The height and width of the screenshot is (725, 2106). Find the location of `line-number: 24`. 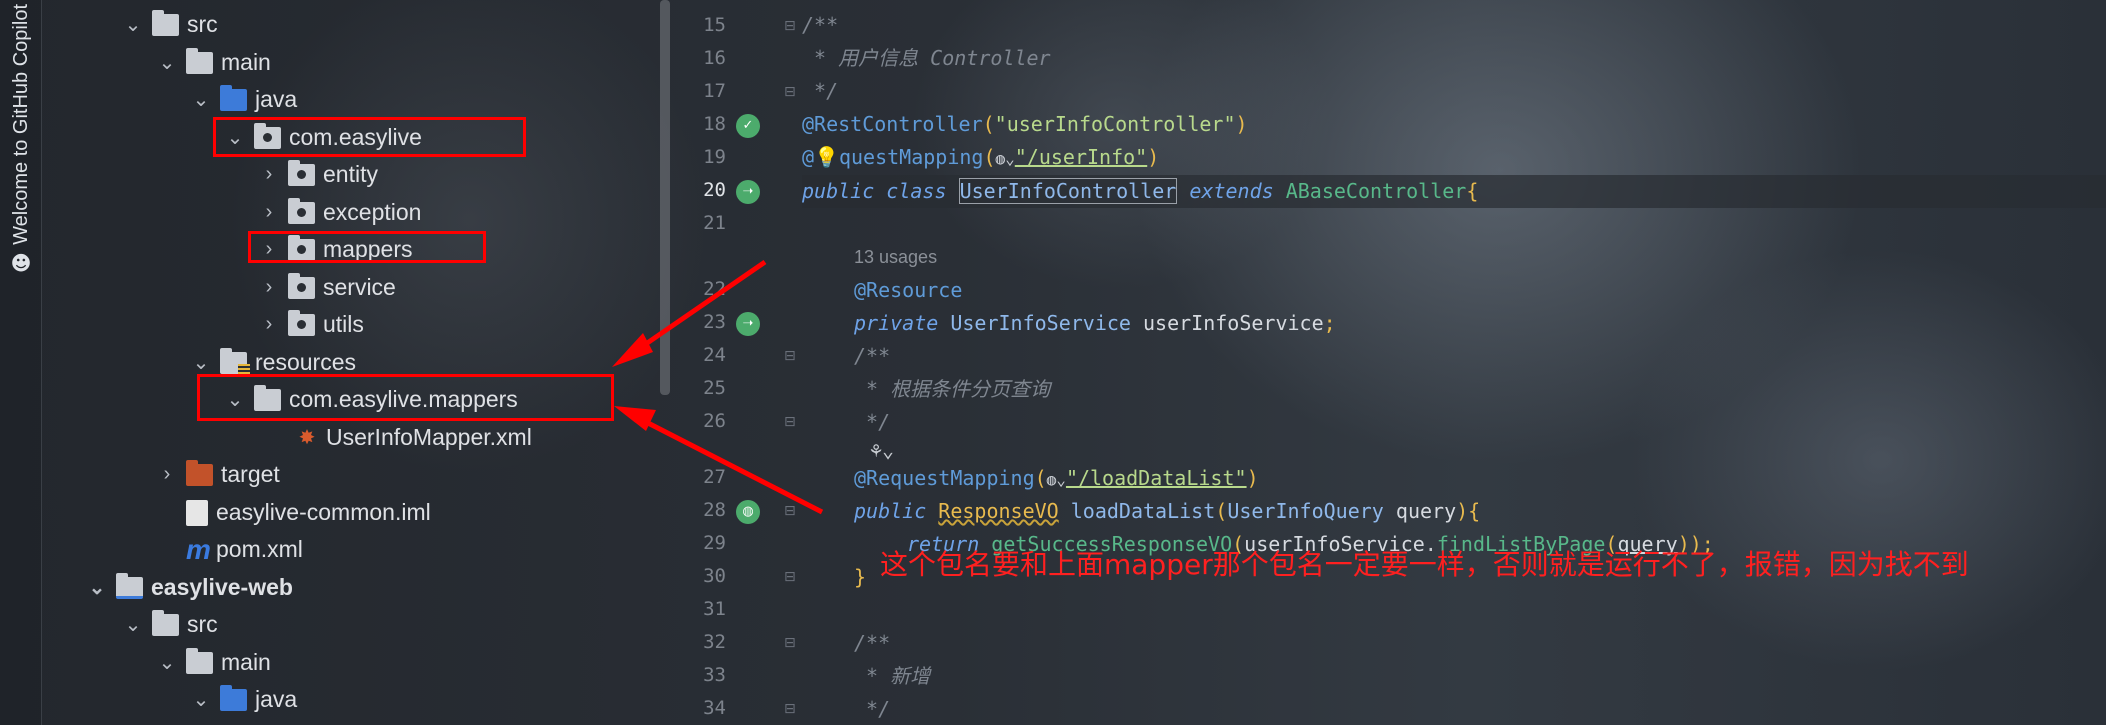

line-number: 24 is located at coordinates (714, 355).